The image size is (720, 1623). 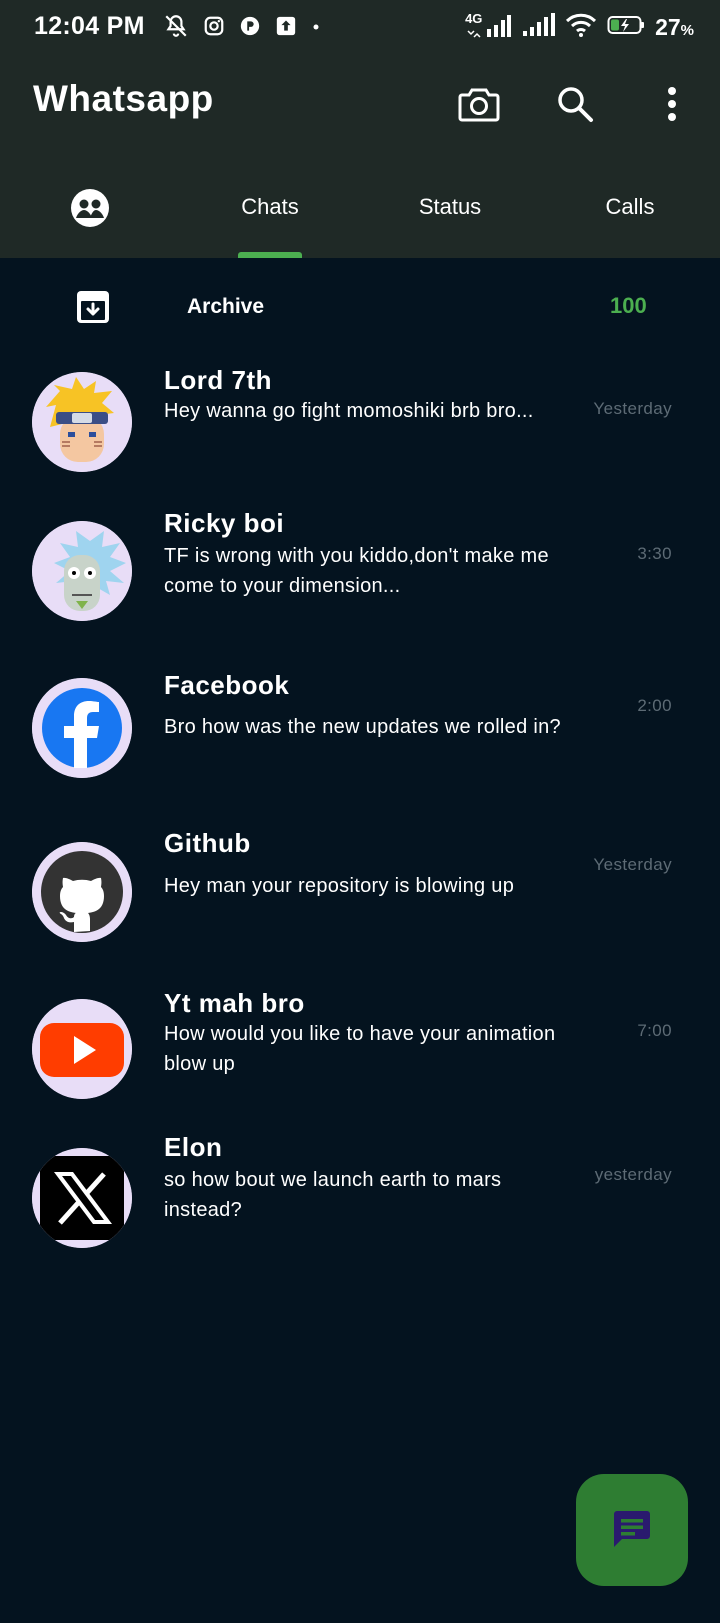 I want to click on x-icon, so click(x=82, y=1198).